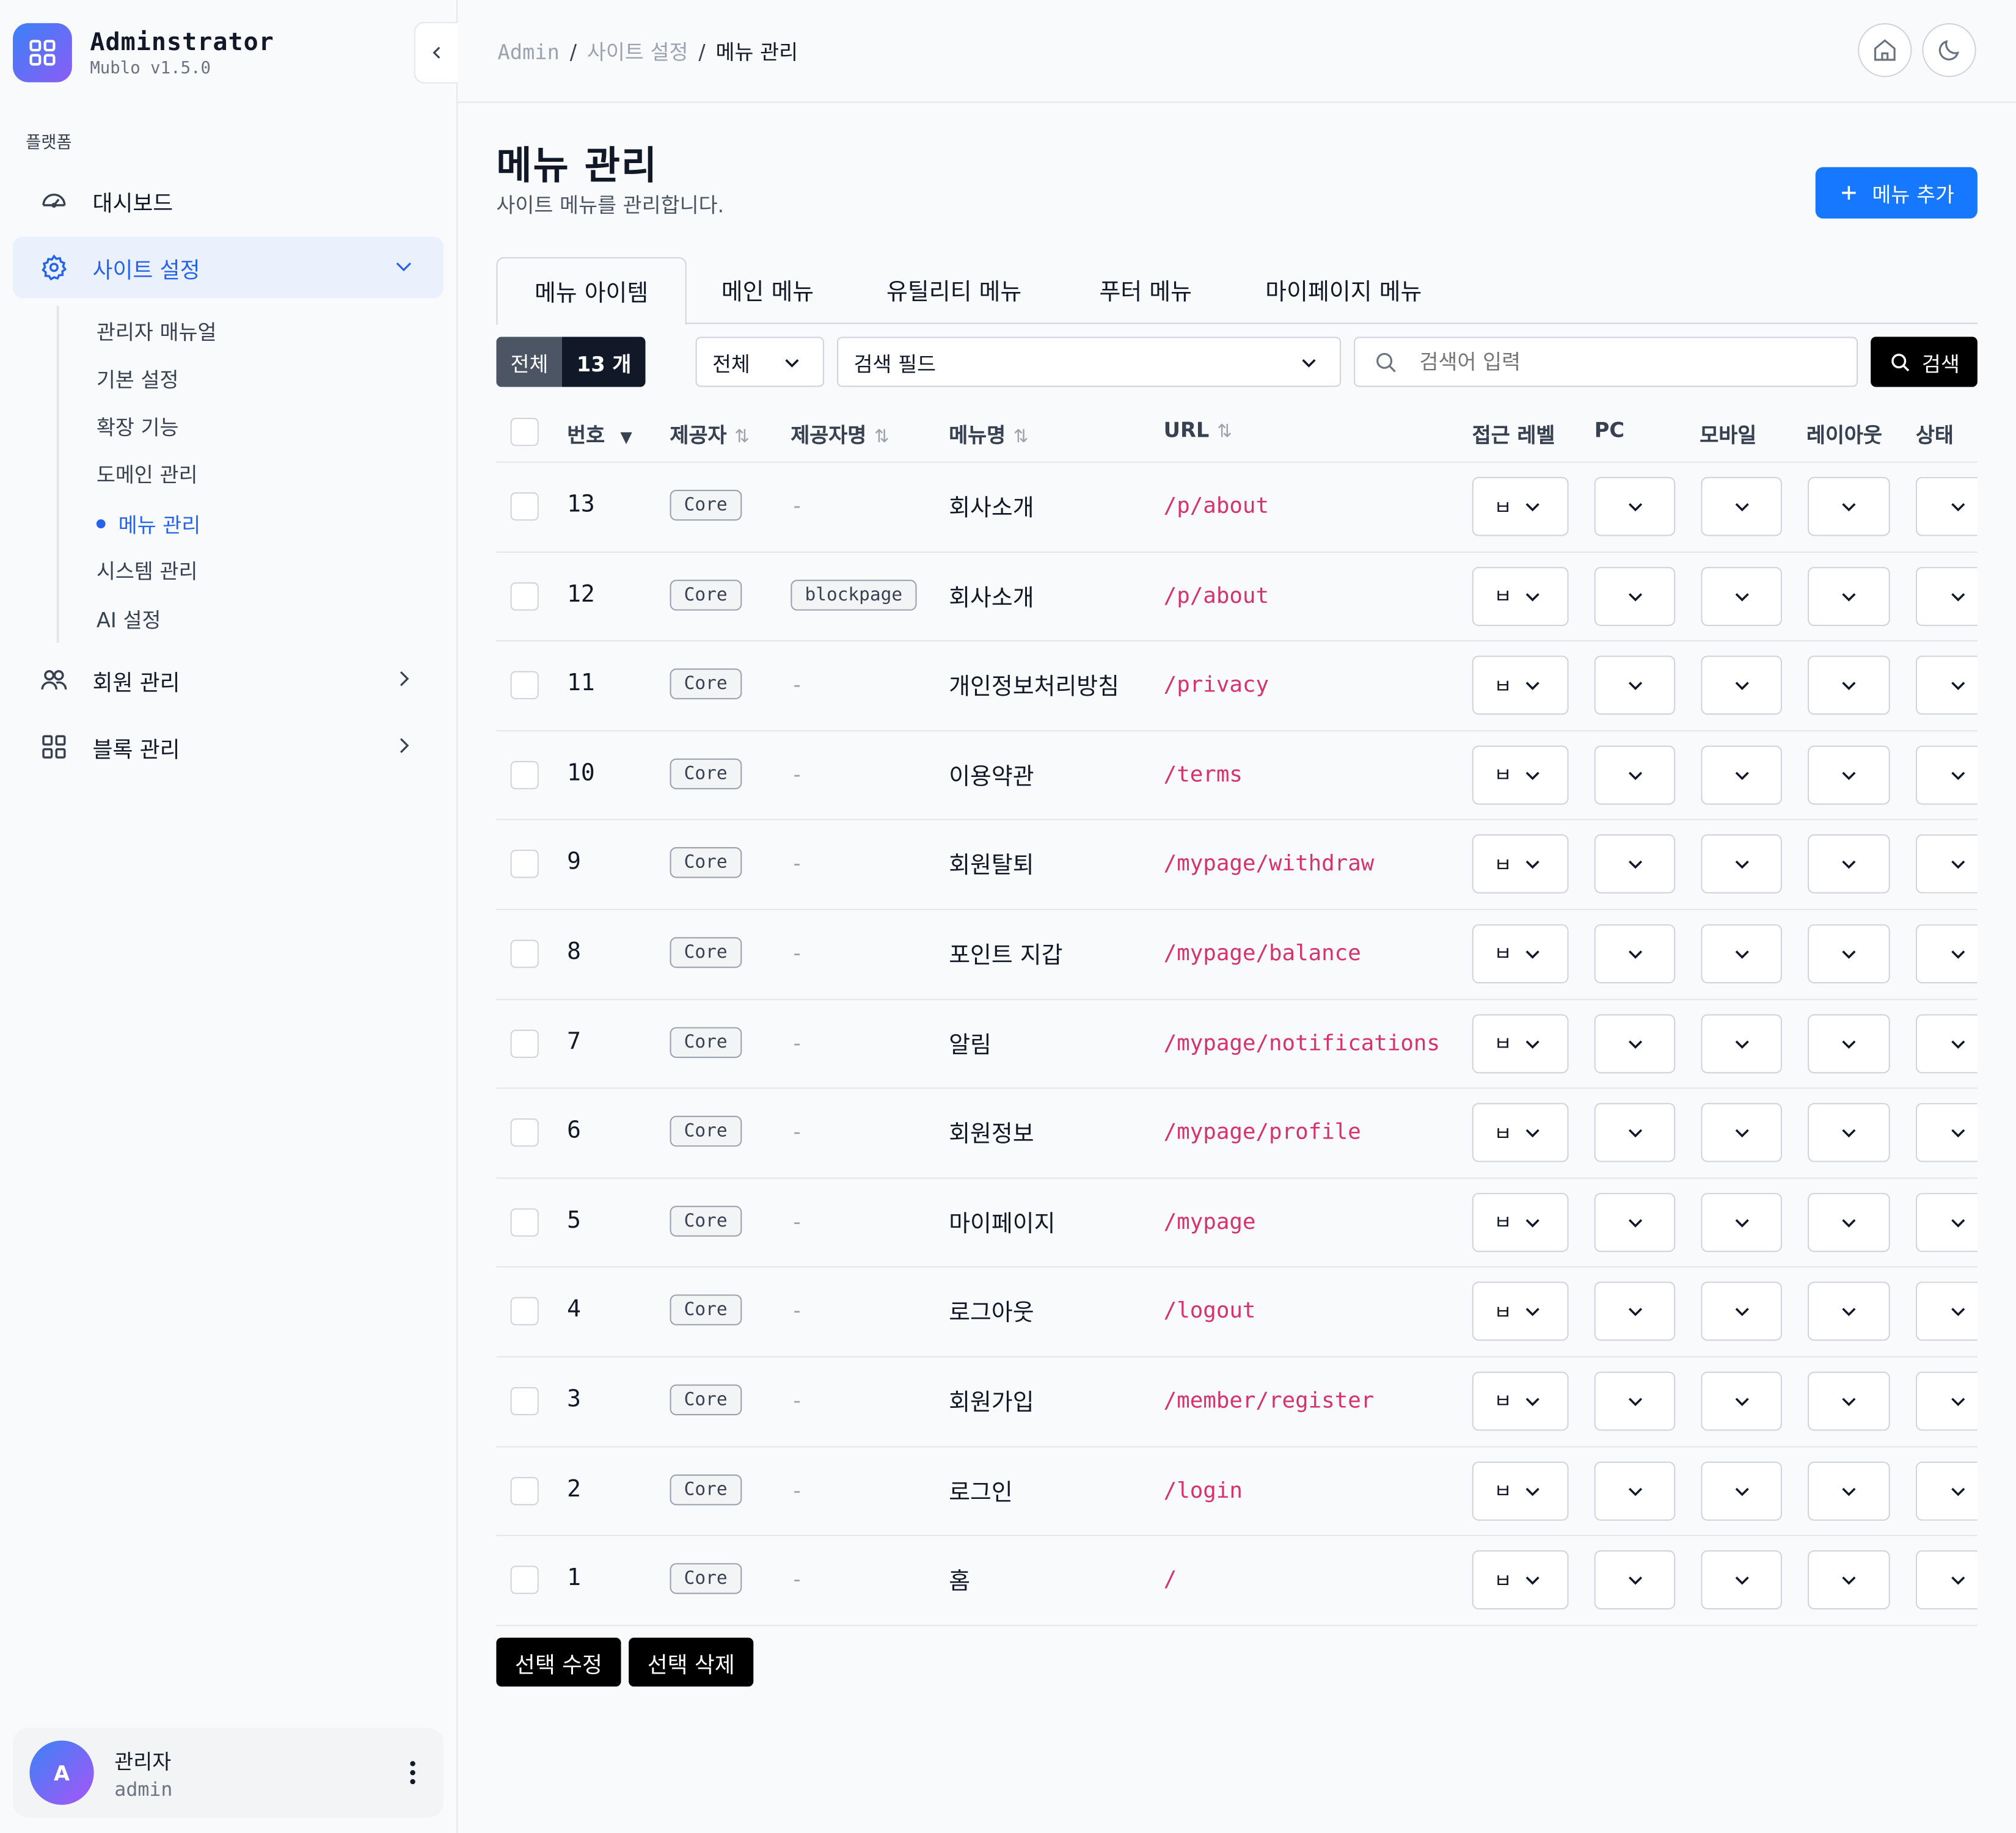  What do you see at coordinates (599, 433) in the screenshot?
I see `column-header-no: 번호 ▼` at bounding box center [599, 433].